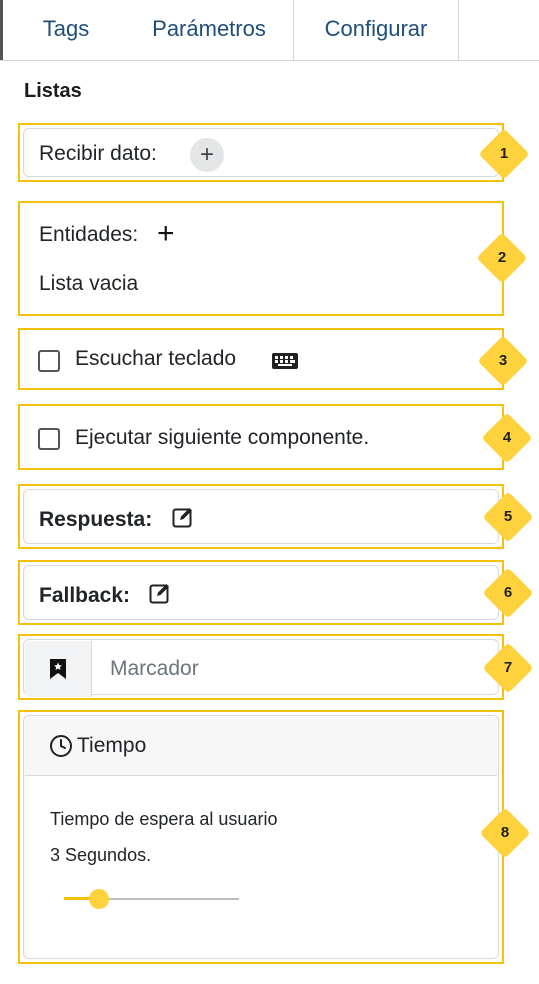 This screenshot has width=539, height=984. Describe the element at coordinates (294, 669) in the screenshot. I see `bookmark-input` at that location.